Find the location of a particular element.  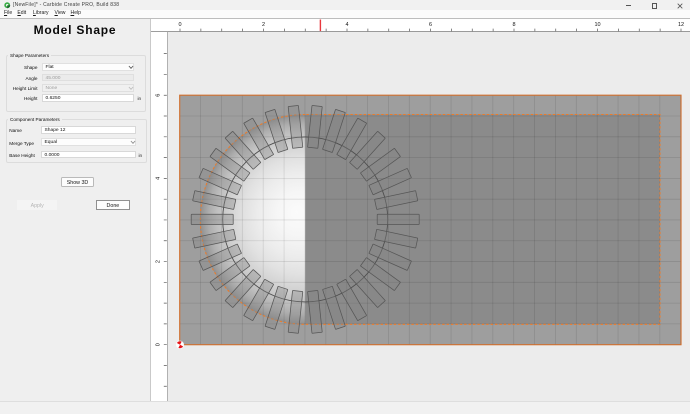

svg-text: 10 is located at coordinates (597, 25).